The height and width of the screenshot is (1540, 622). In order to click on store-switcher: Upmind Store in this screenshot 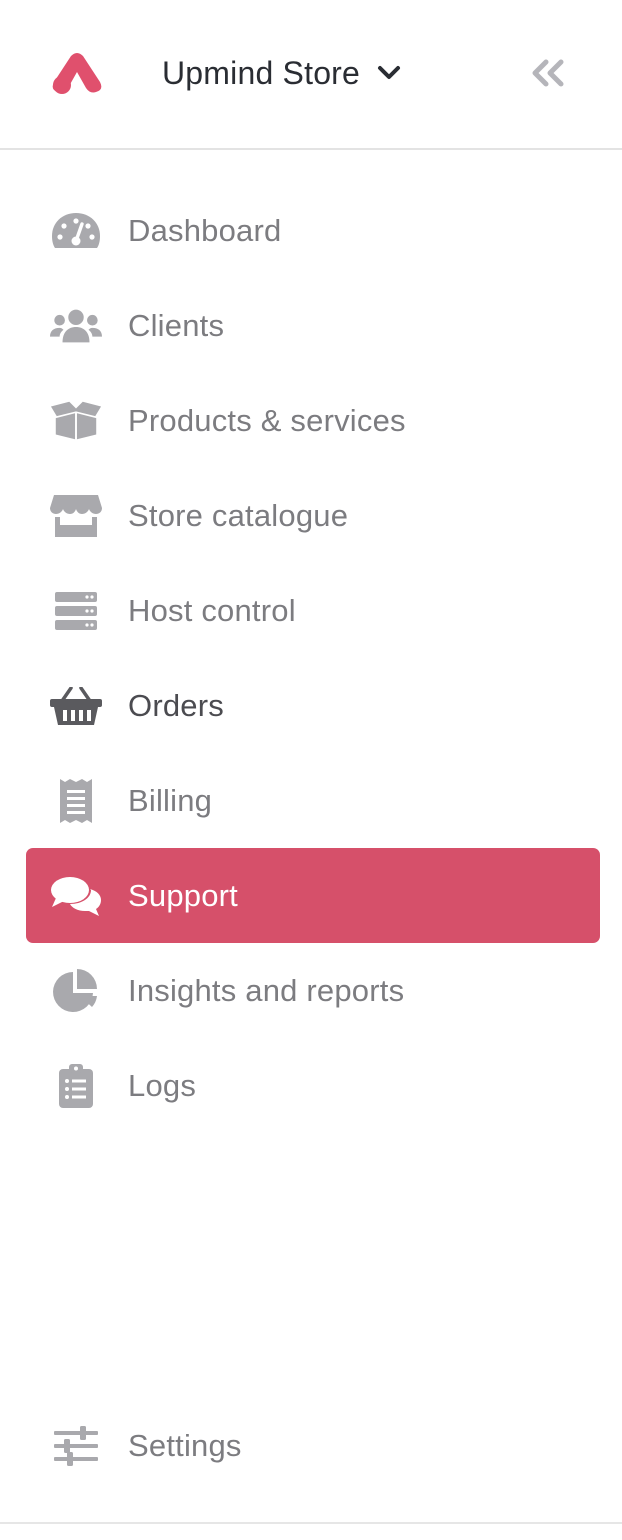, I will do `click(282, 73)`.